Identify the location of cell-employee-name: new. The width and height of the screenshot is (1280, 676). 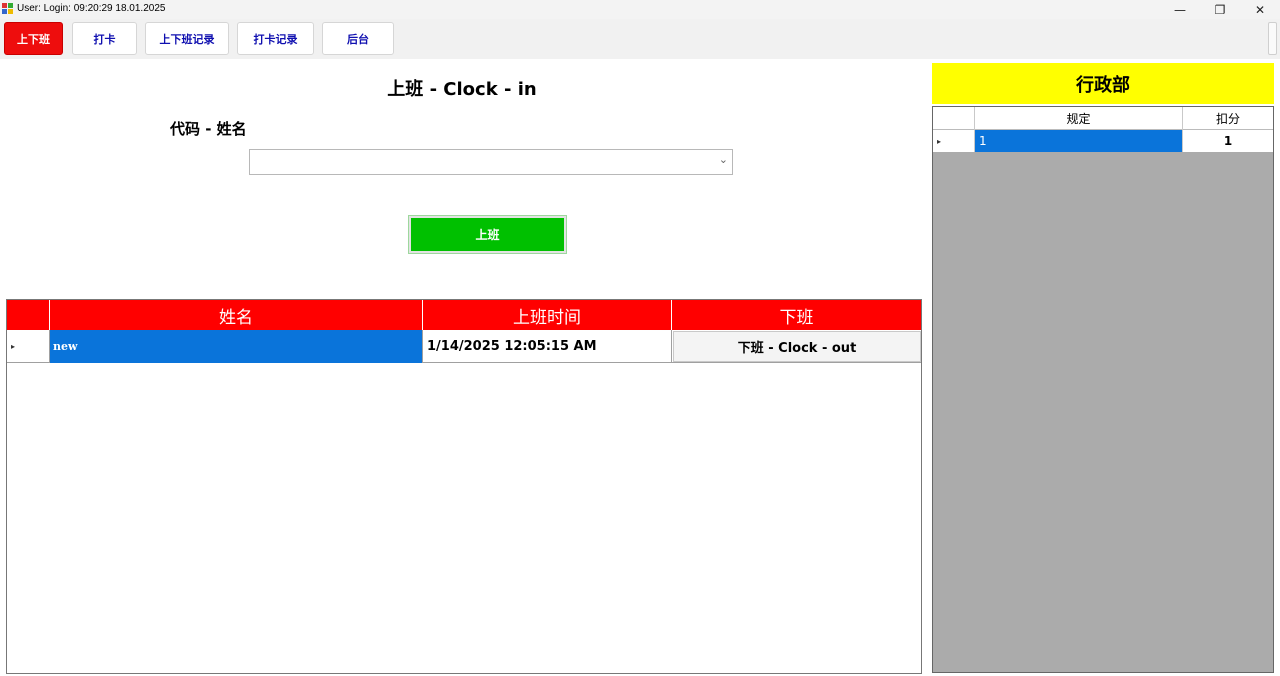
(236, 346).